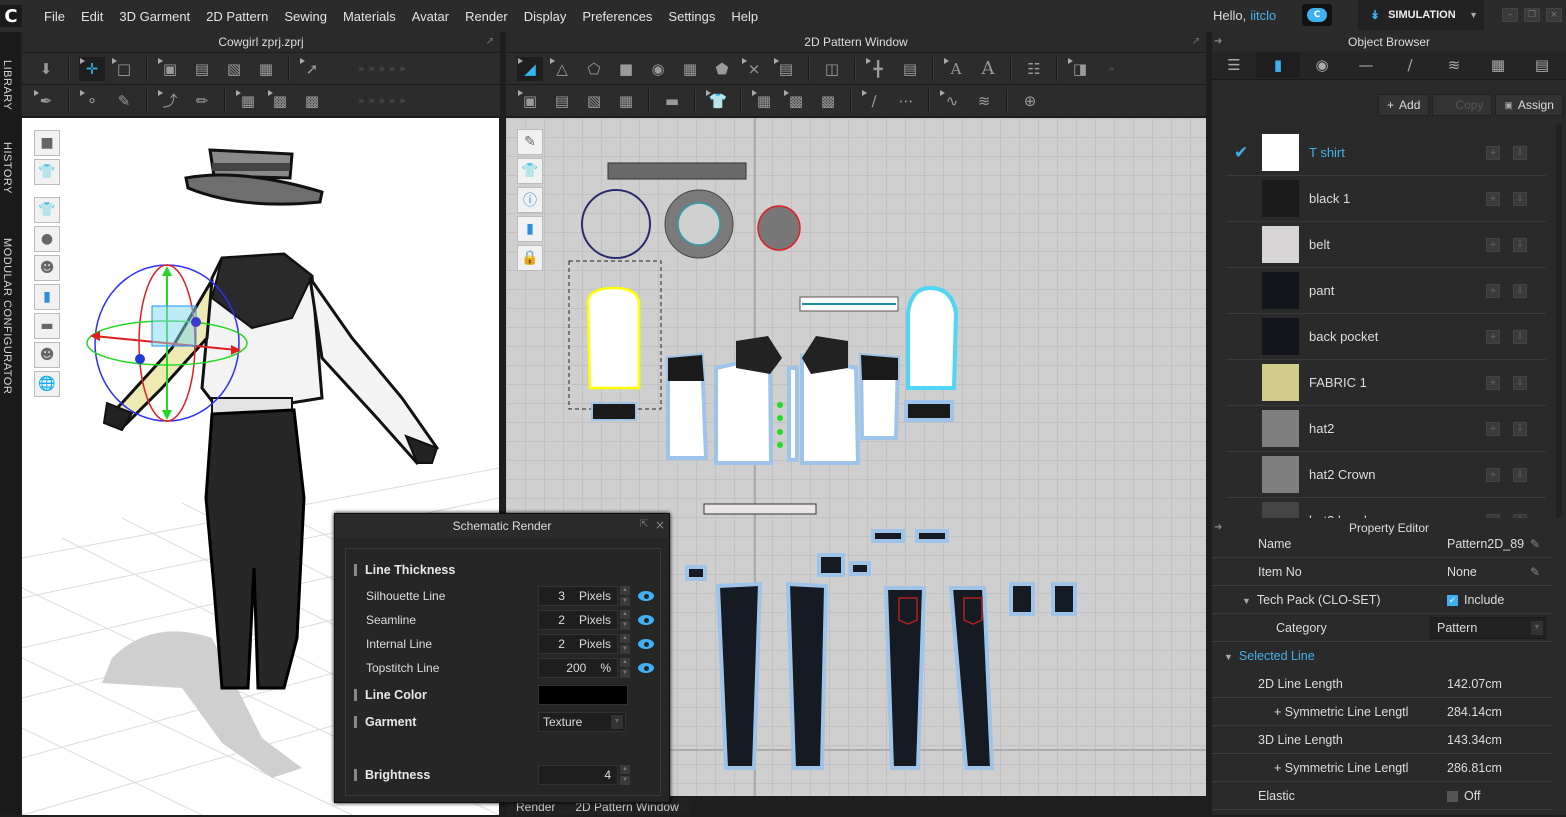 The width and height of the screenshot is (1566, 817). Describe the element at coordinates (266, 69) in the screenshot. I see `tack-tool: ▦` at that location.